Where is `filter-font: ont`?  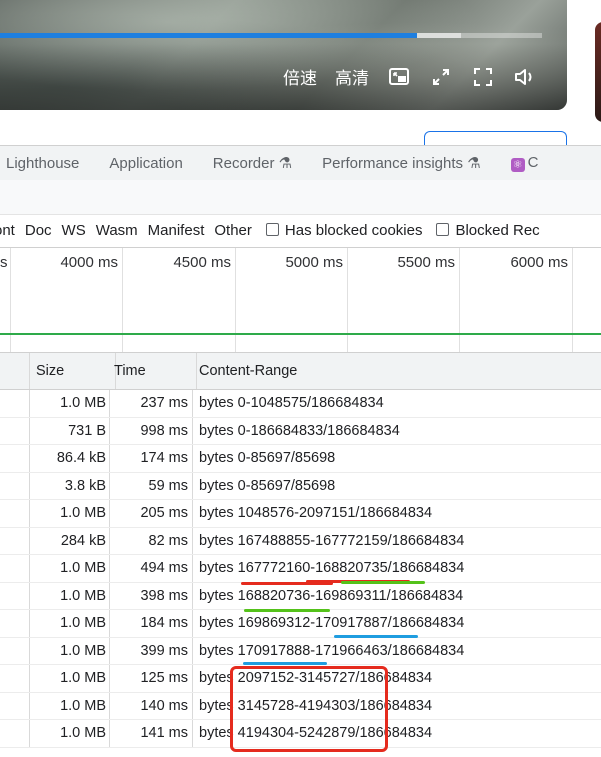 filter-font: ont is located at coordinates (7, 230).